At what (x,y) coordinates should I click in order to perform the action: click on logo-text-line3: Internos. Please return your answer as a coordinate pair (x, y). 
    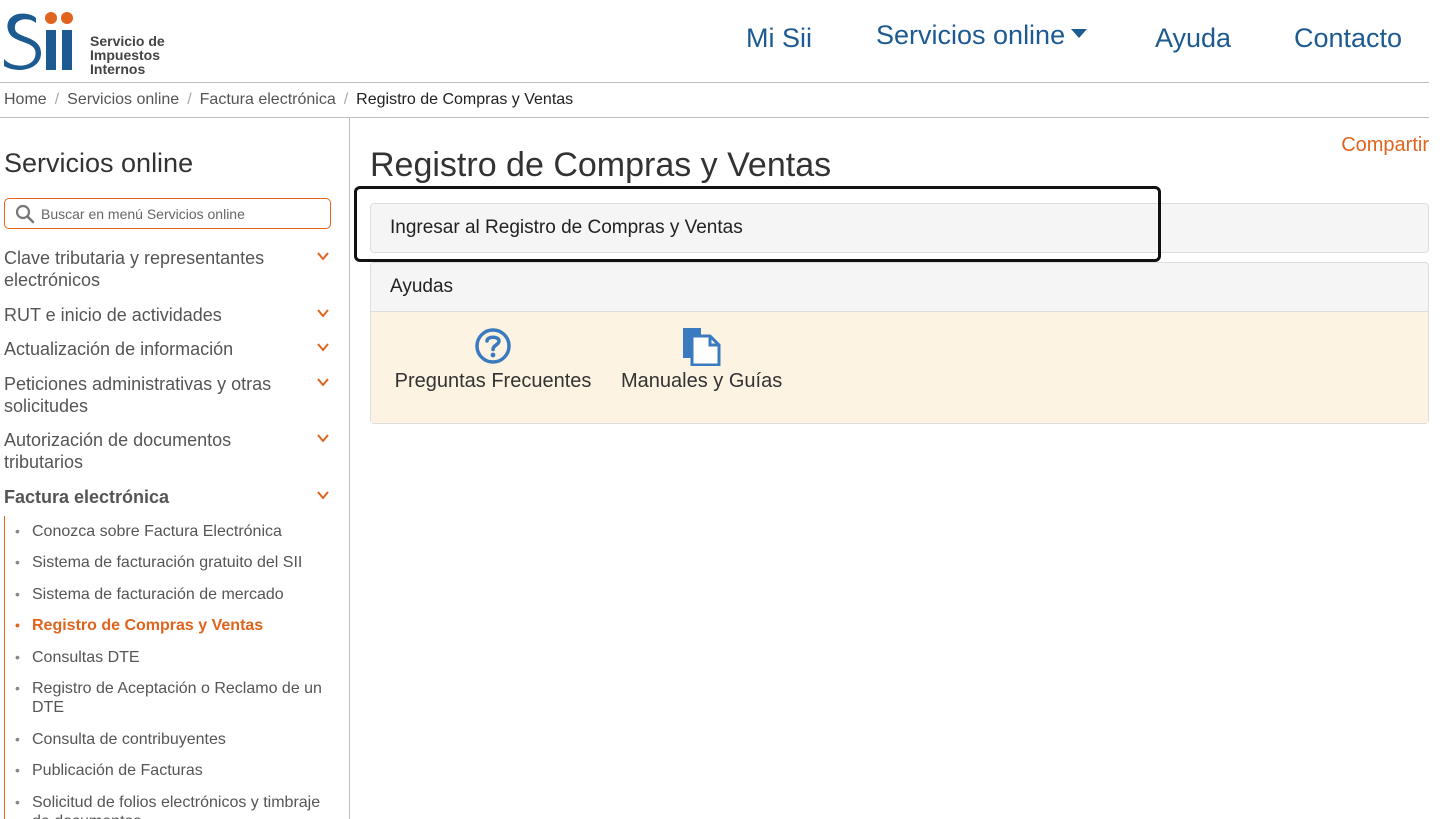
    Looking at the image, I should click on (118, 69).